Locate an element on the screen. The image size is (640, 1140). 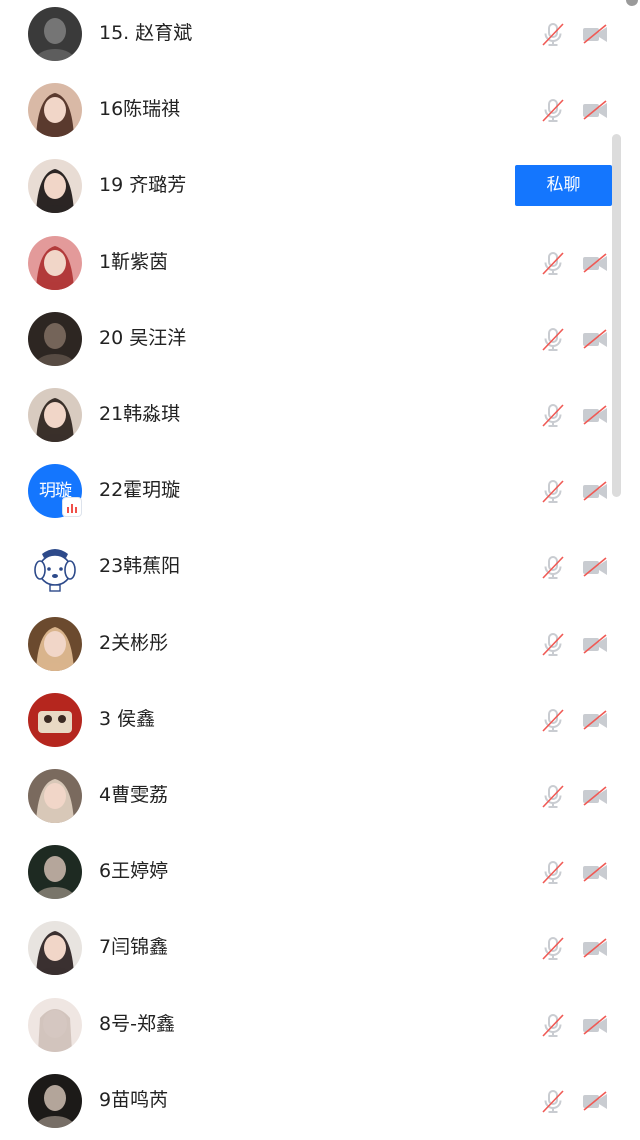
member-name: 2关彬彤 is located at coordinates (134, 643).